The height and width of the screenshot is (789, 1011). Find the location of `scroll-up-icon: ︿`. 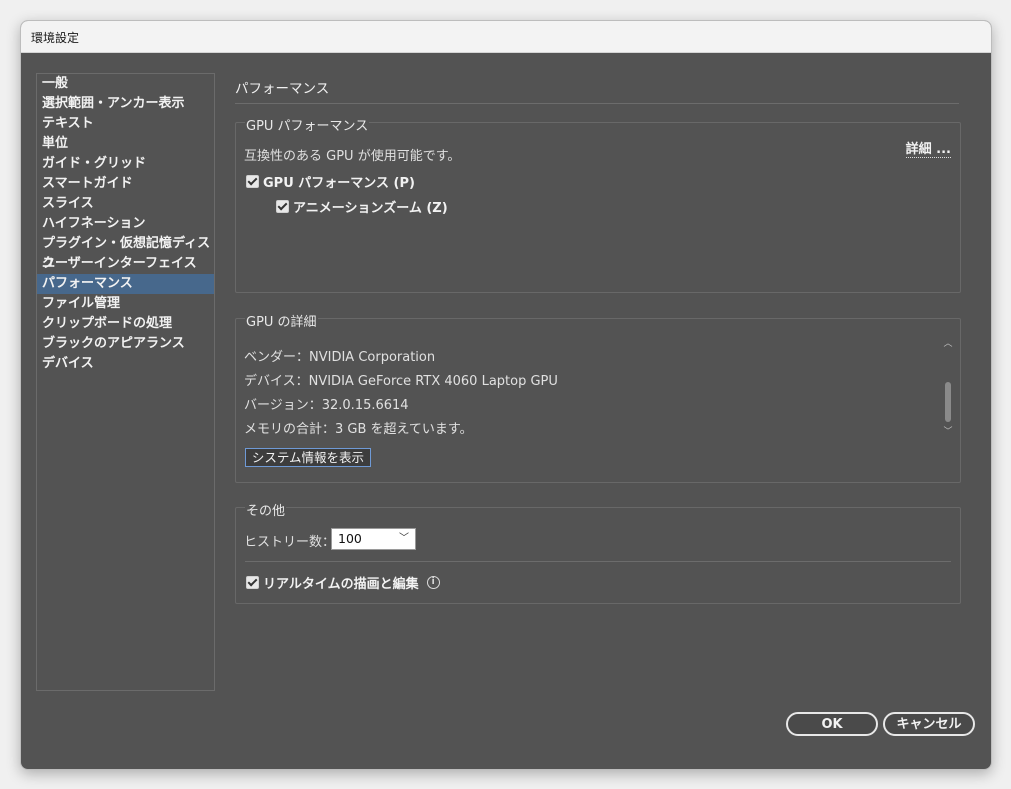

scroll-up-icon: ︿ is located at coordinates (948, 344).